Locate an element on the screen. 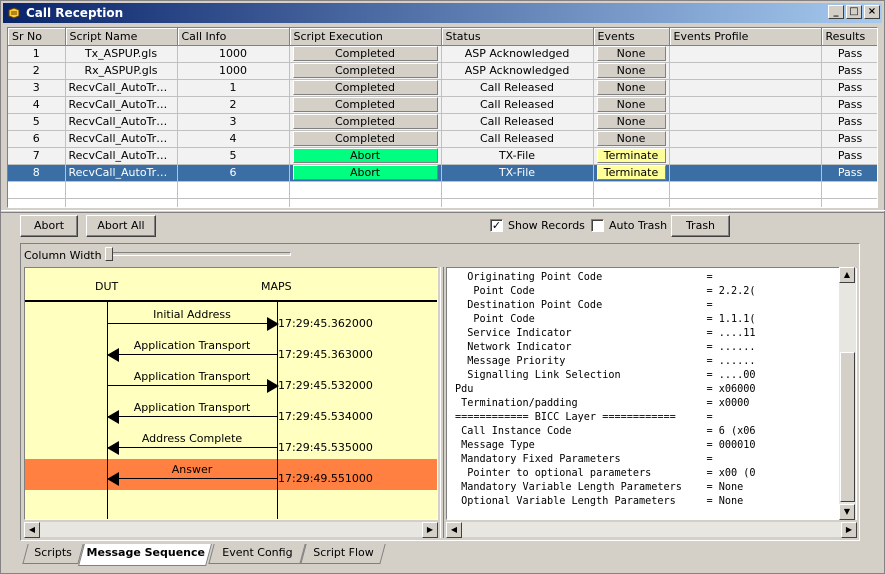 The height and width of the screenshot is (574, 885). title-bar: Call Reception _ □ × is located at coordinates (442, 13).